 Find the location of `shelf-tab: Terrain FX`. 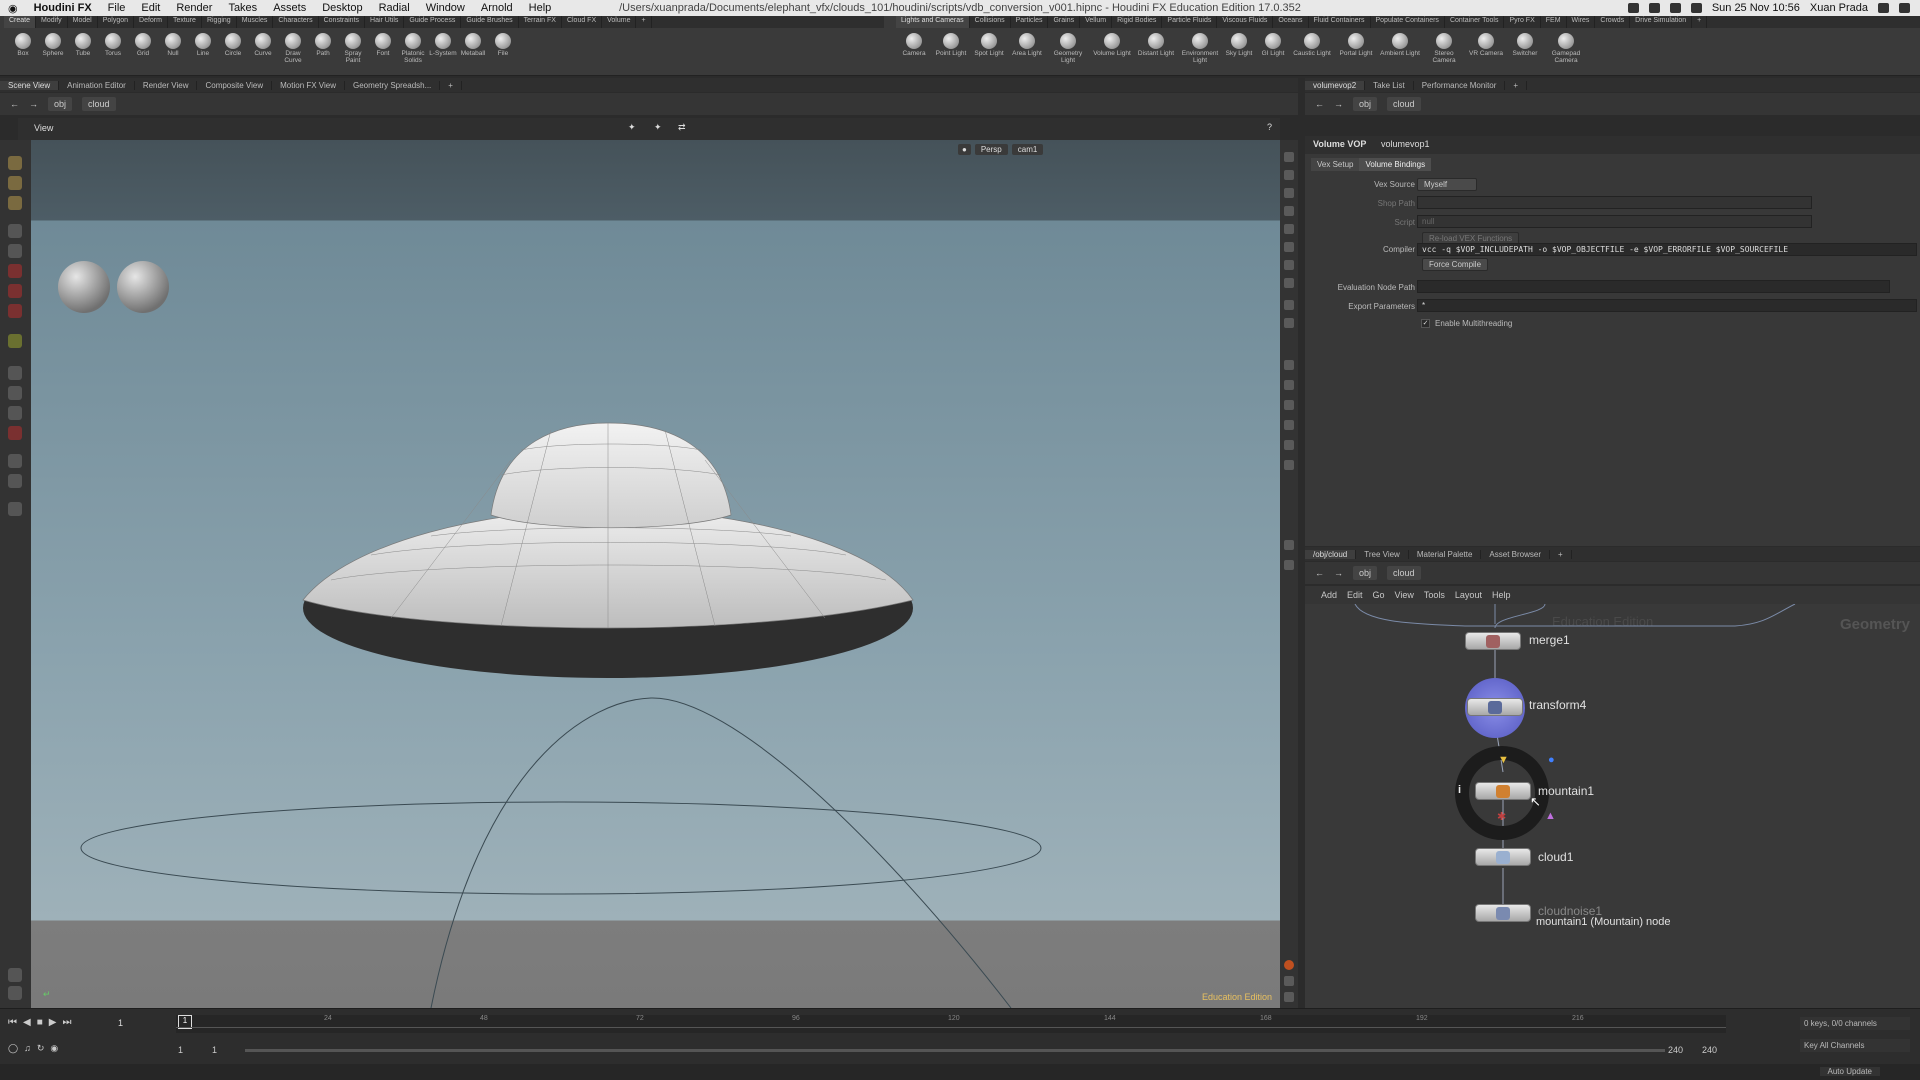

shelf-tab: Terrain FX is located at coordinates (540, 22).